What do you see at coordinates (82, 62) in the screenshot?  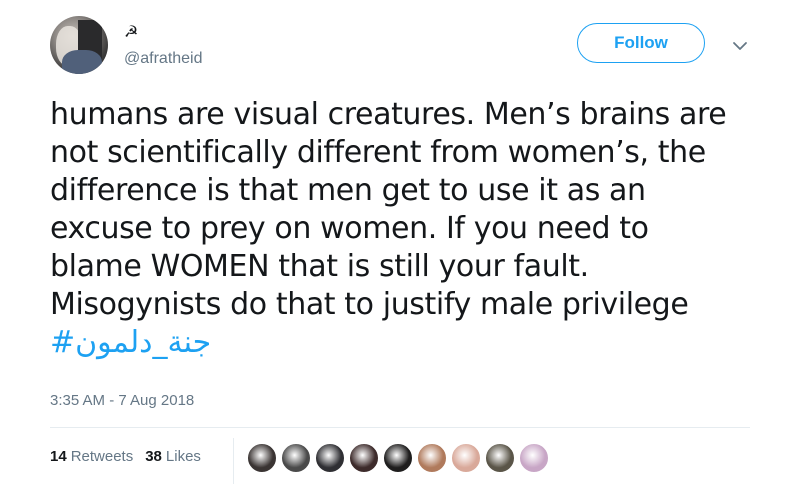 I see `avatar-image-part` at bounding box center [82, 62].